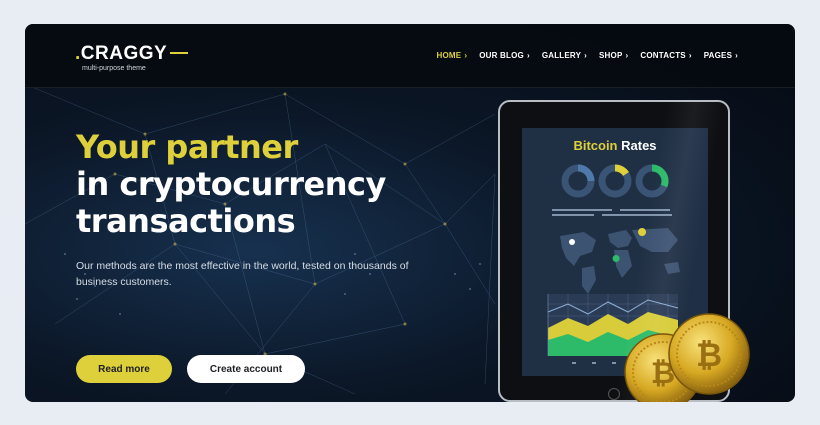 This screenshot has width=820, height=425. I want to click on nav-item-contacts: CONTACTS ›, so click(665, 55).